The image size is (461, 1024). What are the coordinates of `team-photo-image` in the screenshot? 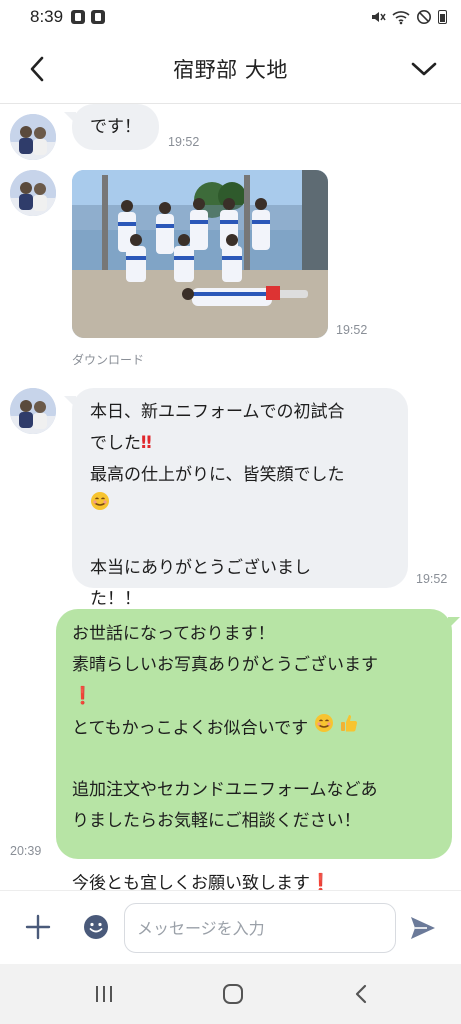 It's located at (200, 254).